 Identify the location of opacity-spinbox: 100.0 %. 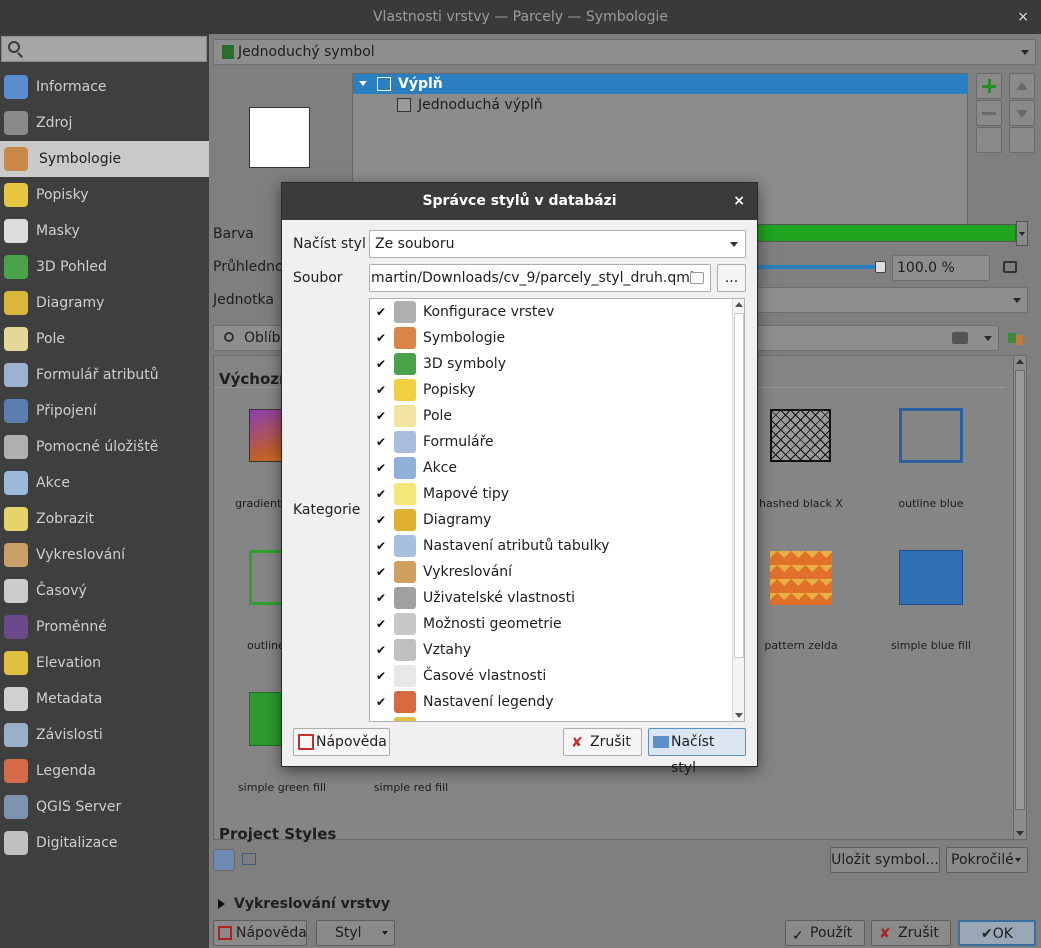
(941, 268).